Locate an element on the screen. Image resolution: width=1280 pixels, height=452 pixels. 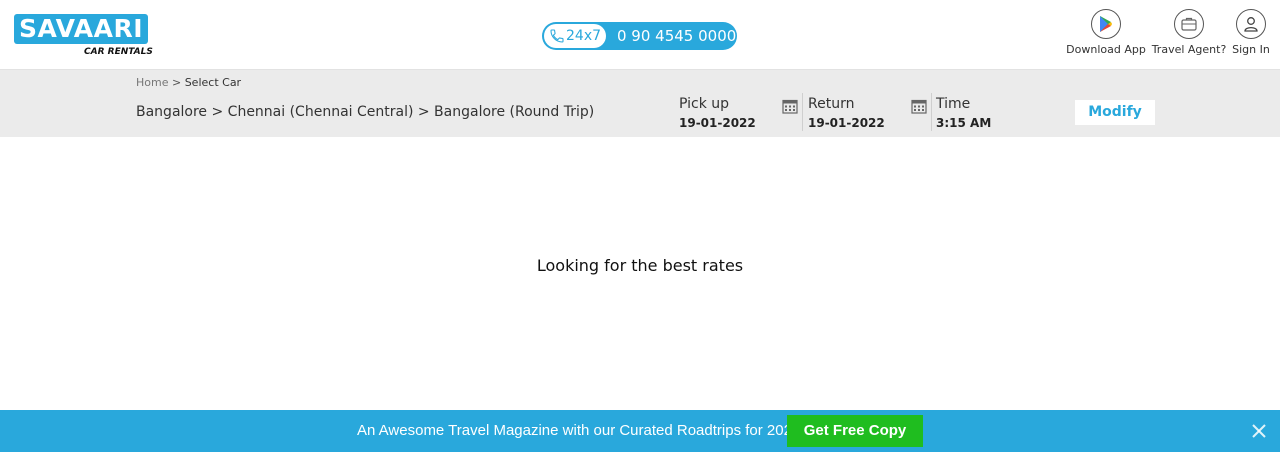
savaari-logo: SAVAARI CAR RENTALS is located at coordinates (83, 37).